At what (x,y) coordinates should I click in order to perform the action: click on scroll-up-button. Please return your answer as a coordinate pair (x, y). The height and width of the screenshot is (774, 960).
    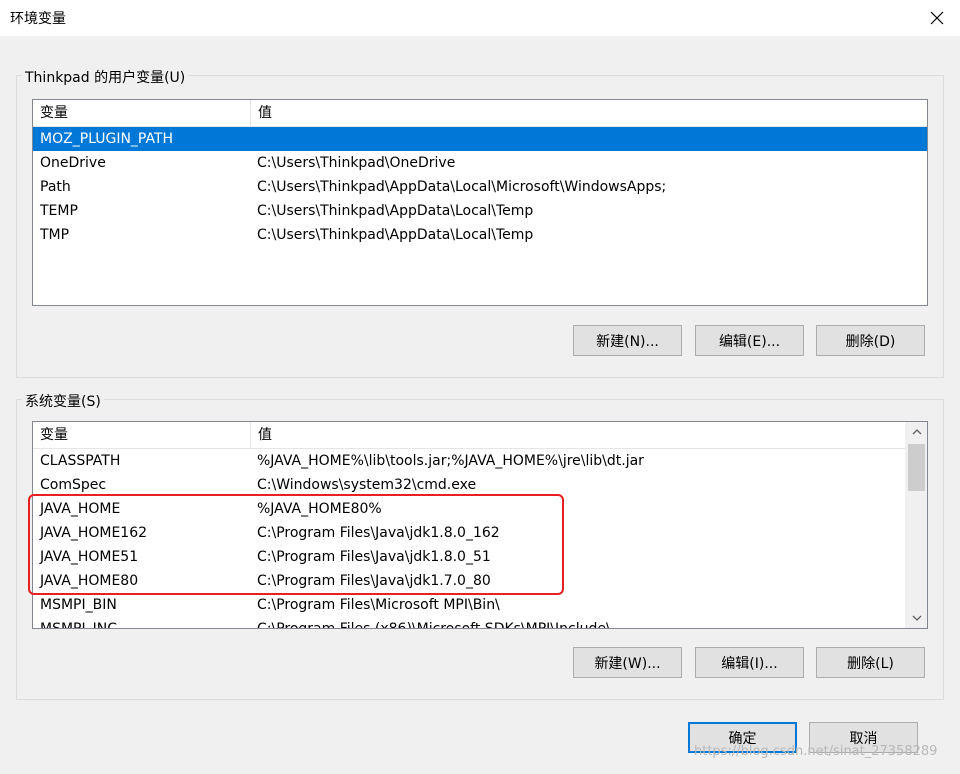
    Looking at the image, I should click on (916, 432).